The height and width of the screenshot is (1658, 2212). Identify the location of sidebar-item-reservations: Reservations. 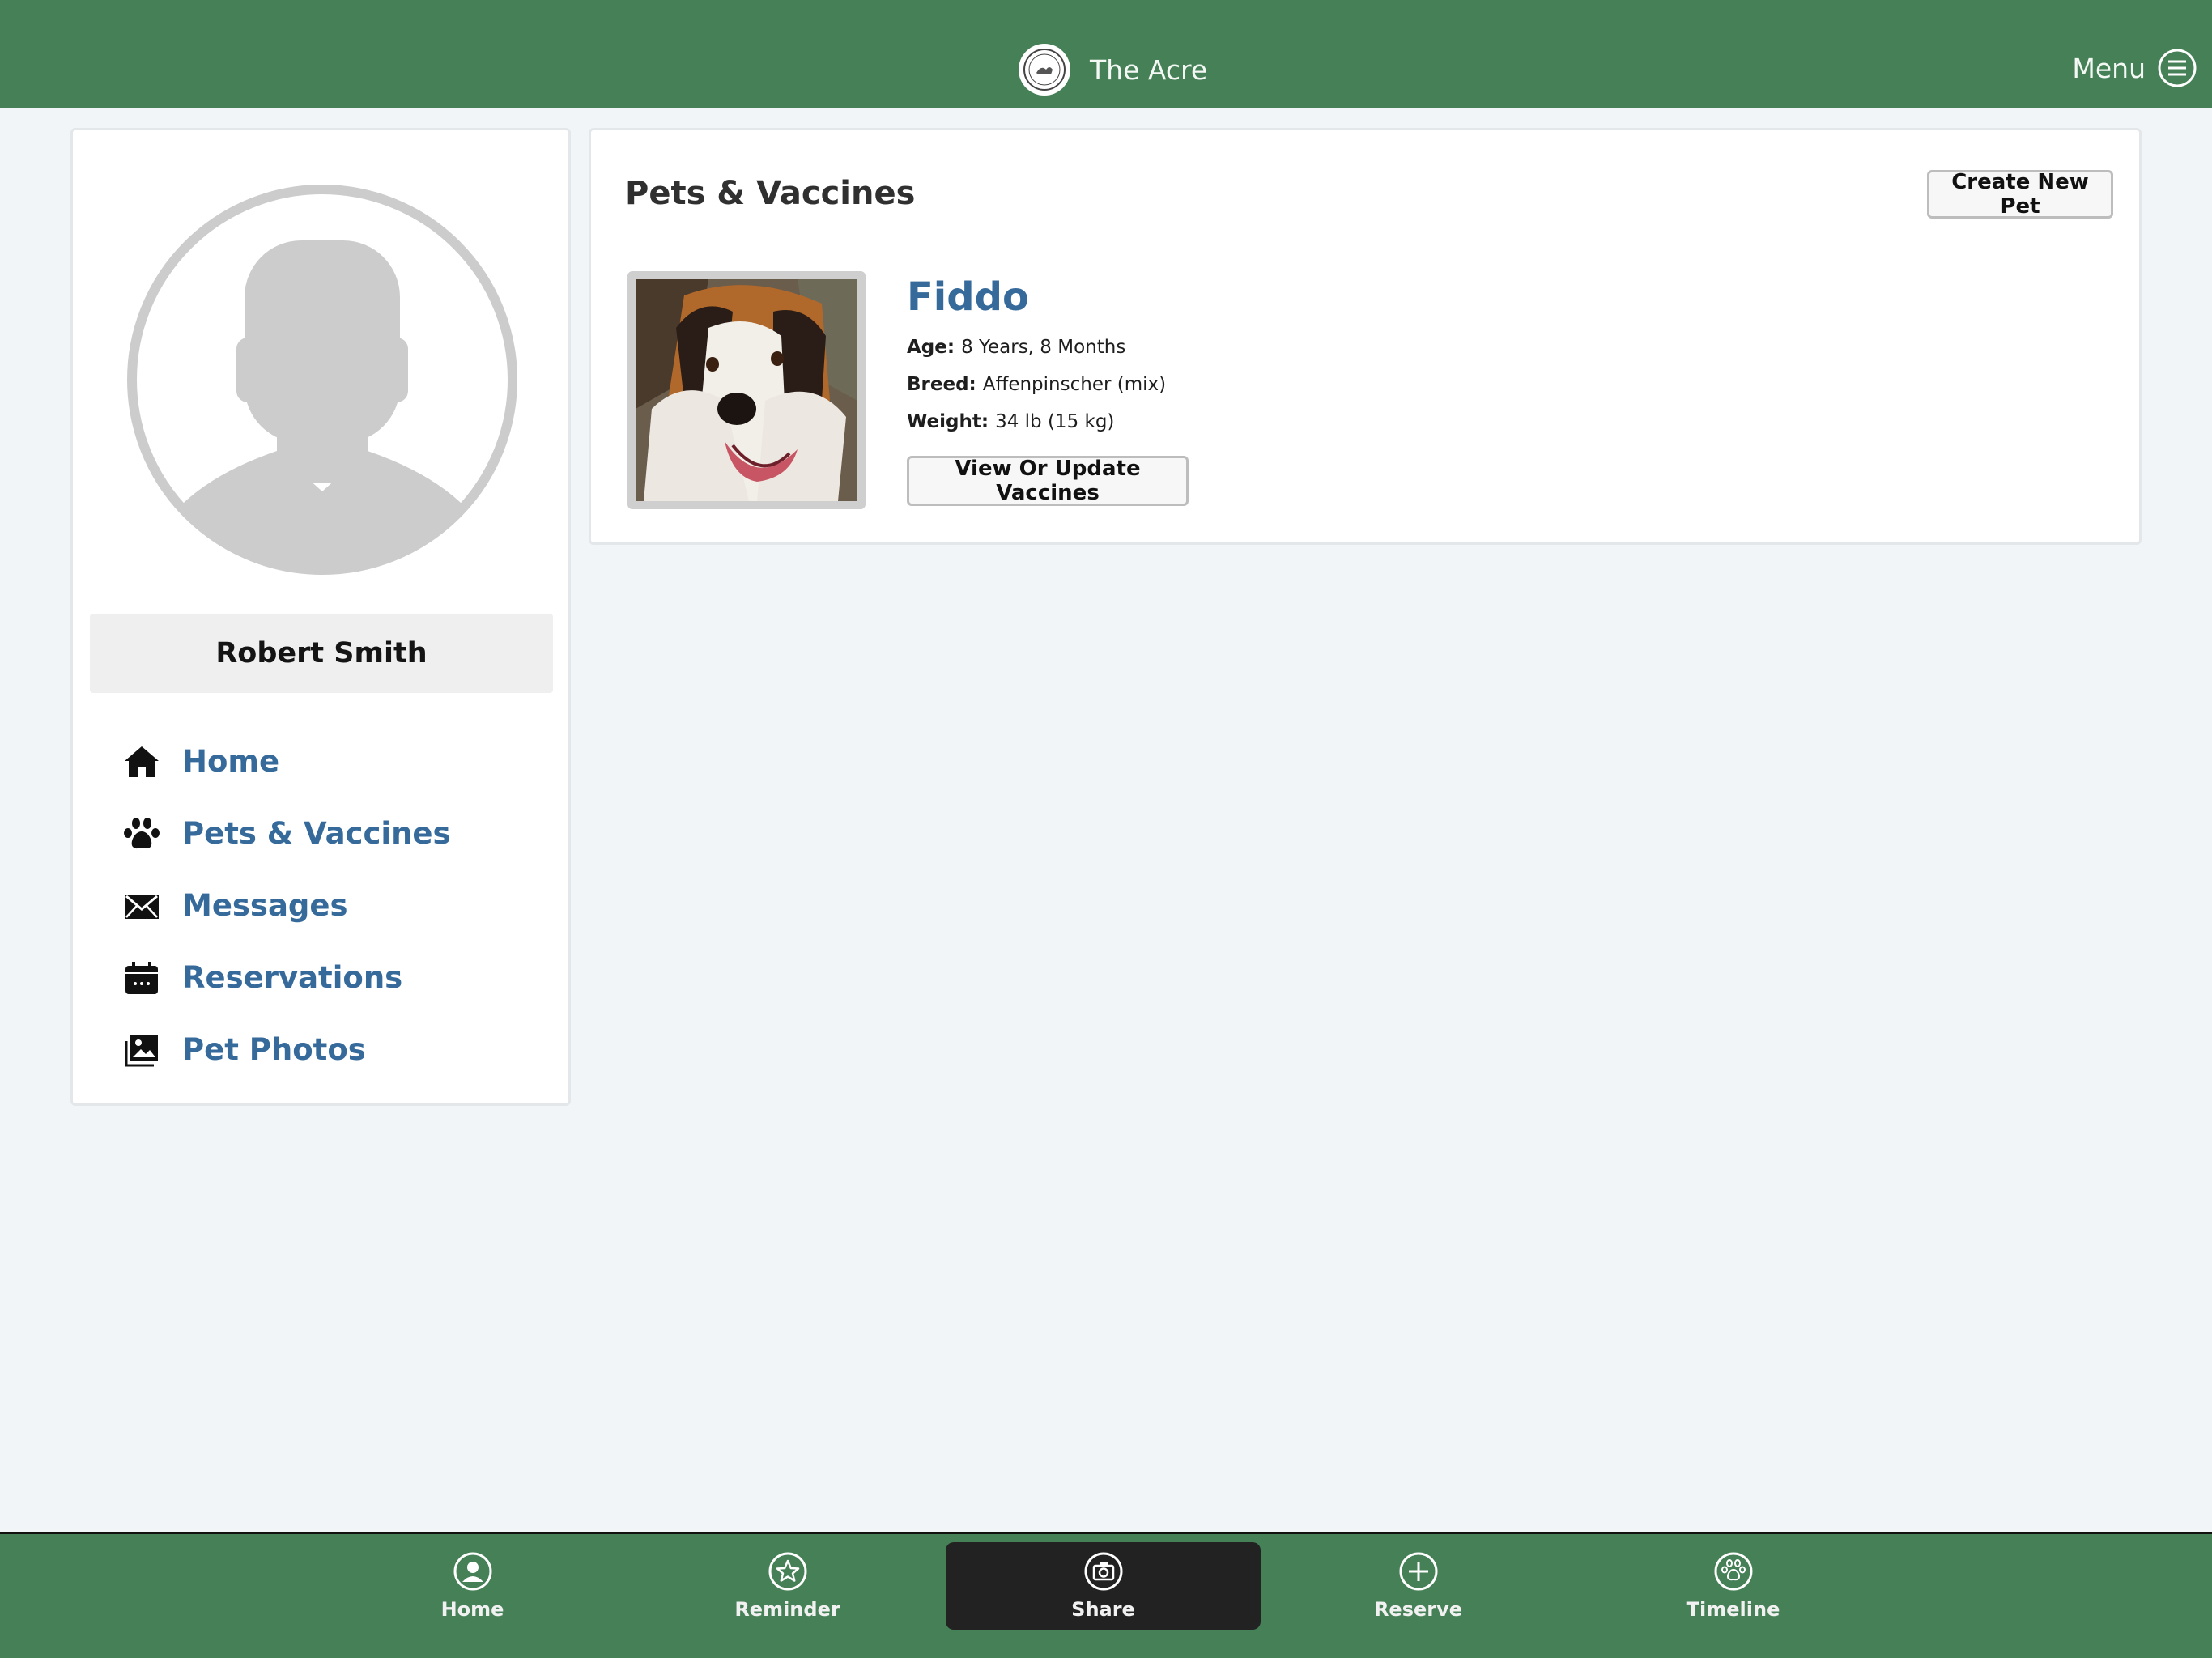
(332, 978).